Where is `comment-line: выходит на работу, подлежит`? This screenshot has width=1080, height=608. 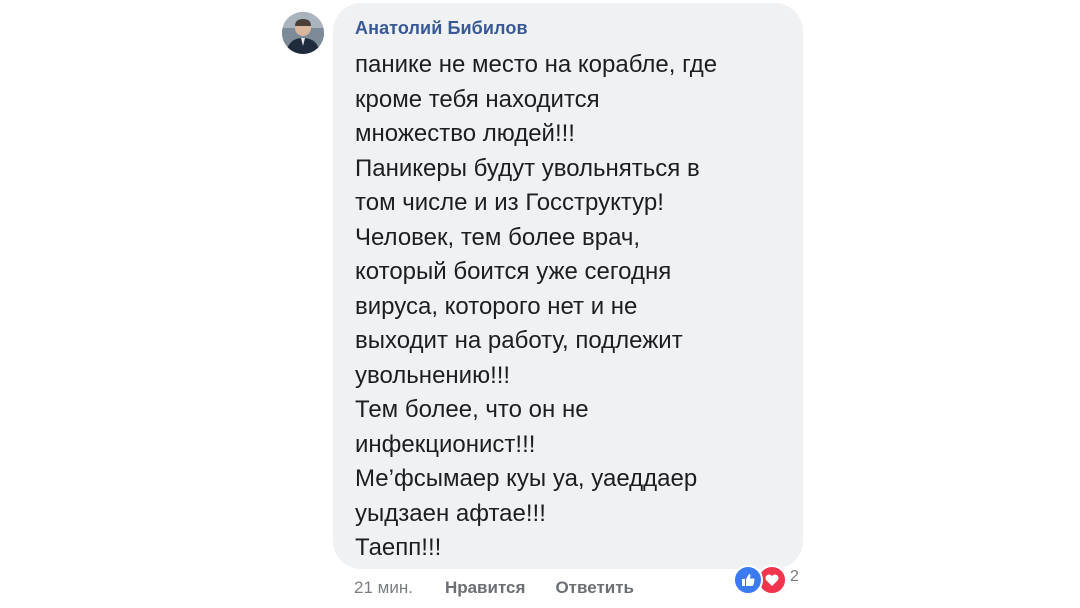 comment-line: выходит на работу, подлежит is located at coordinates (519, 340).